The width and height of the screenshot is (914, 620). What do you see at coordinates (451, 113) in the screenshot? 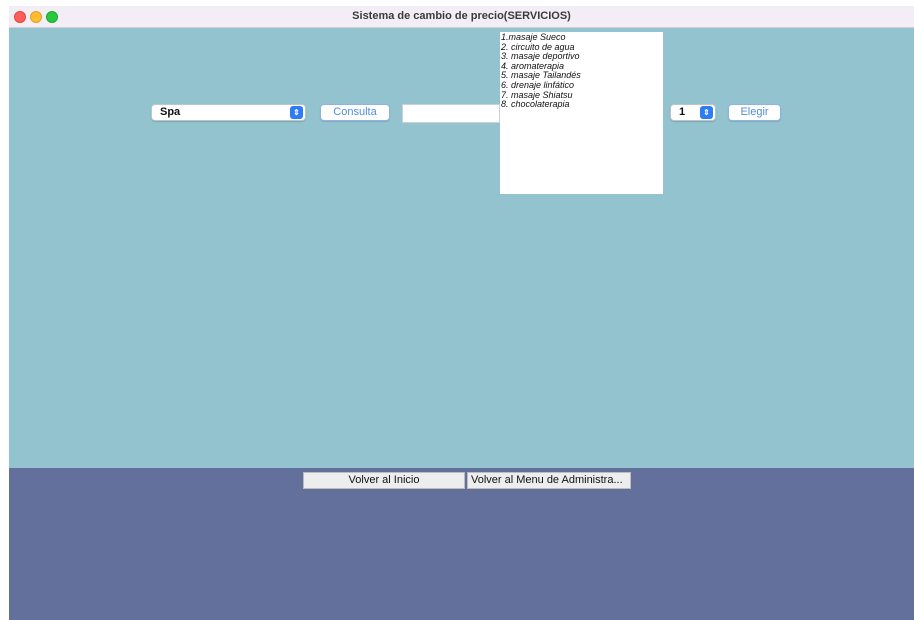
I see `service-text-input` at bounding box center [451, 113].